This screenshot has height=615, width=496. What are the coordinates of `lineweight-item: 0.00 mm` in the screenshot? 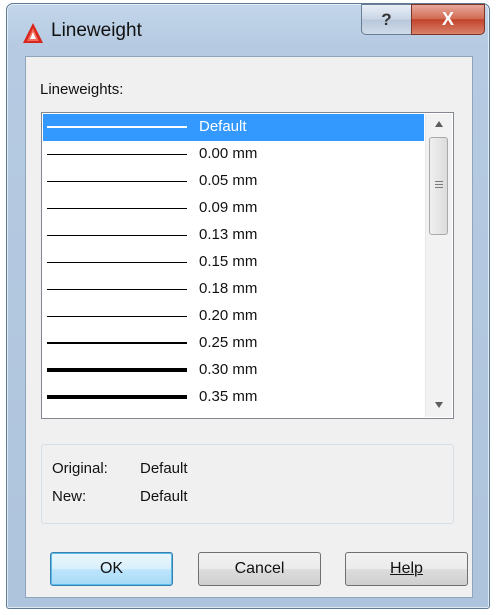 It's located at (233, 154).